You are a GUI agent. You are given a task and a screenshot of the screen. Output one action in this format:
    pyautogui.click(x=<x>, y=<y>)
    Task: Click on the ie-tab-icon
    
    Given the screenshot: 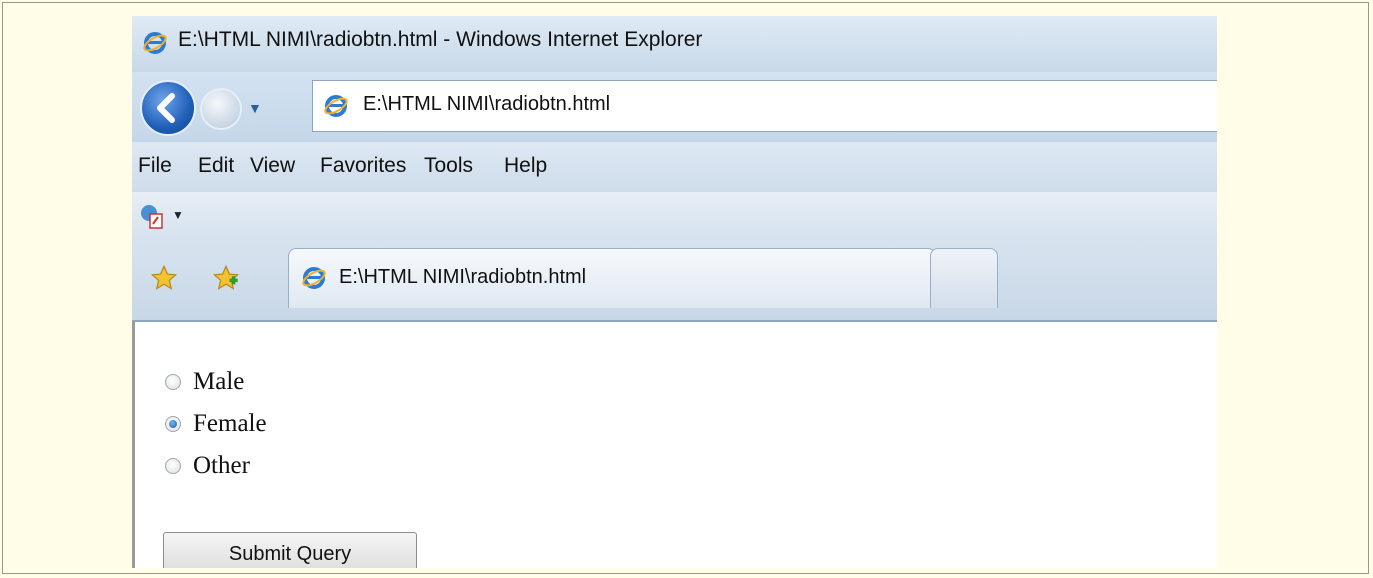 What is the action you would take?
    pyautogui.click(x=314, y=278)
    